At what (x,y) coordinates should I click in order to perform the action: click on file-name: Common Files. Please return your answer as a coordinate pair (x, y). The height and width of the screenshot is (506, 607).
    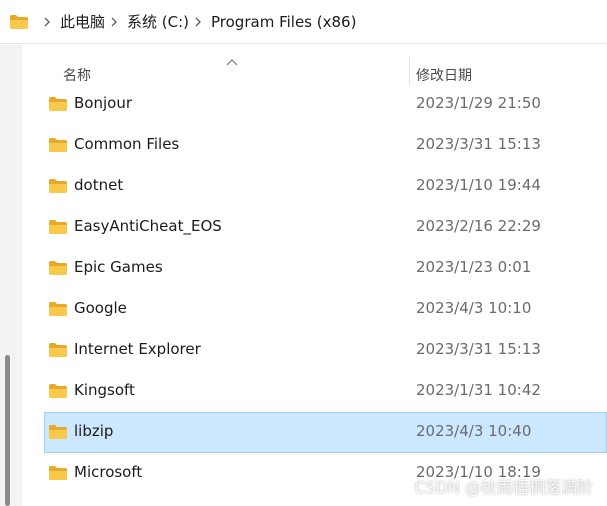
    Looking at the image, I should click on (127, 144).